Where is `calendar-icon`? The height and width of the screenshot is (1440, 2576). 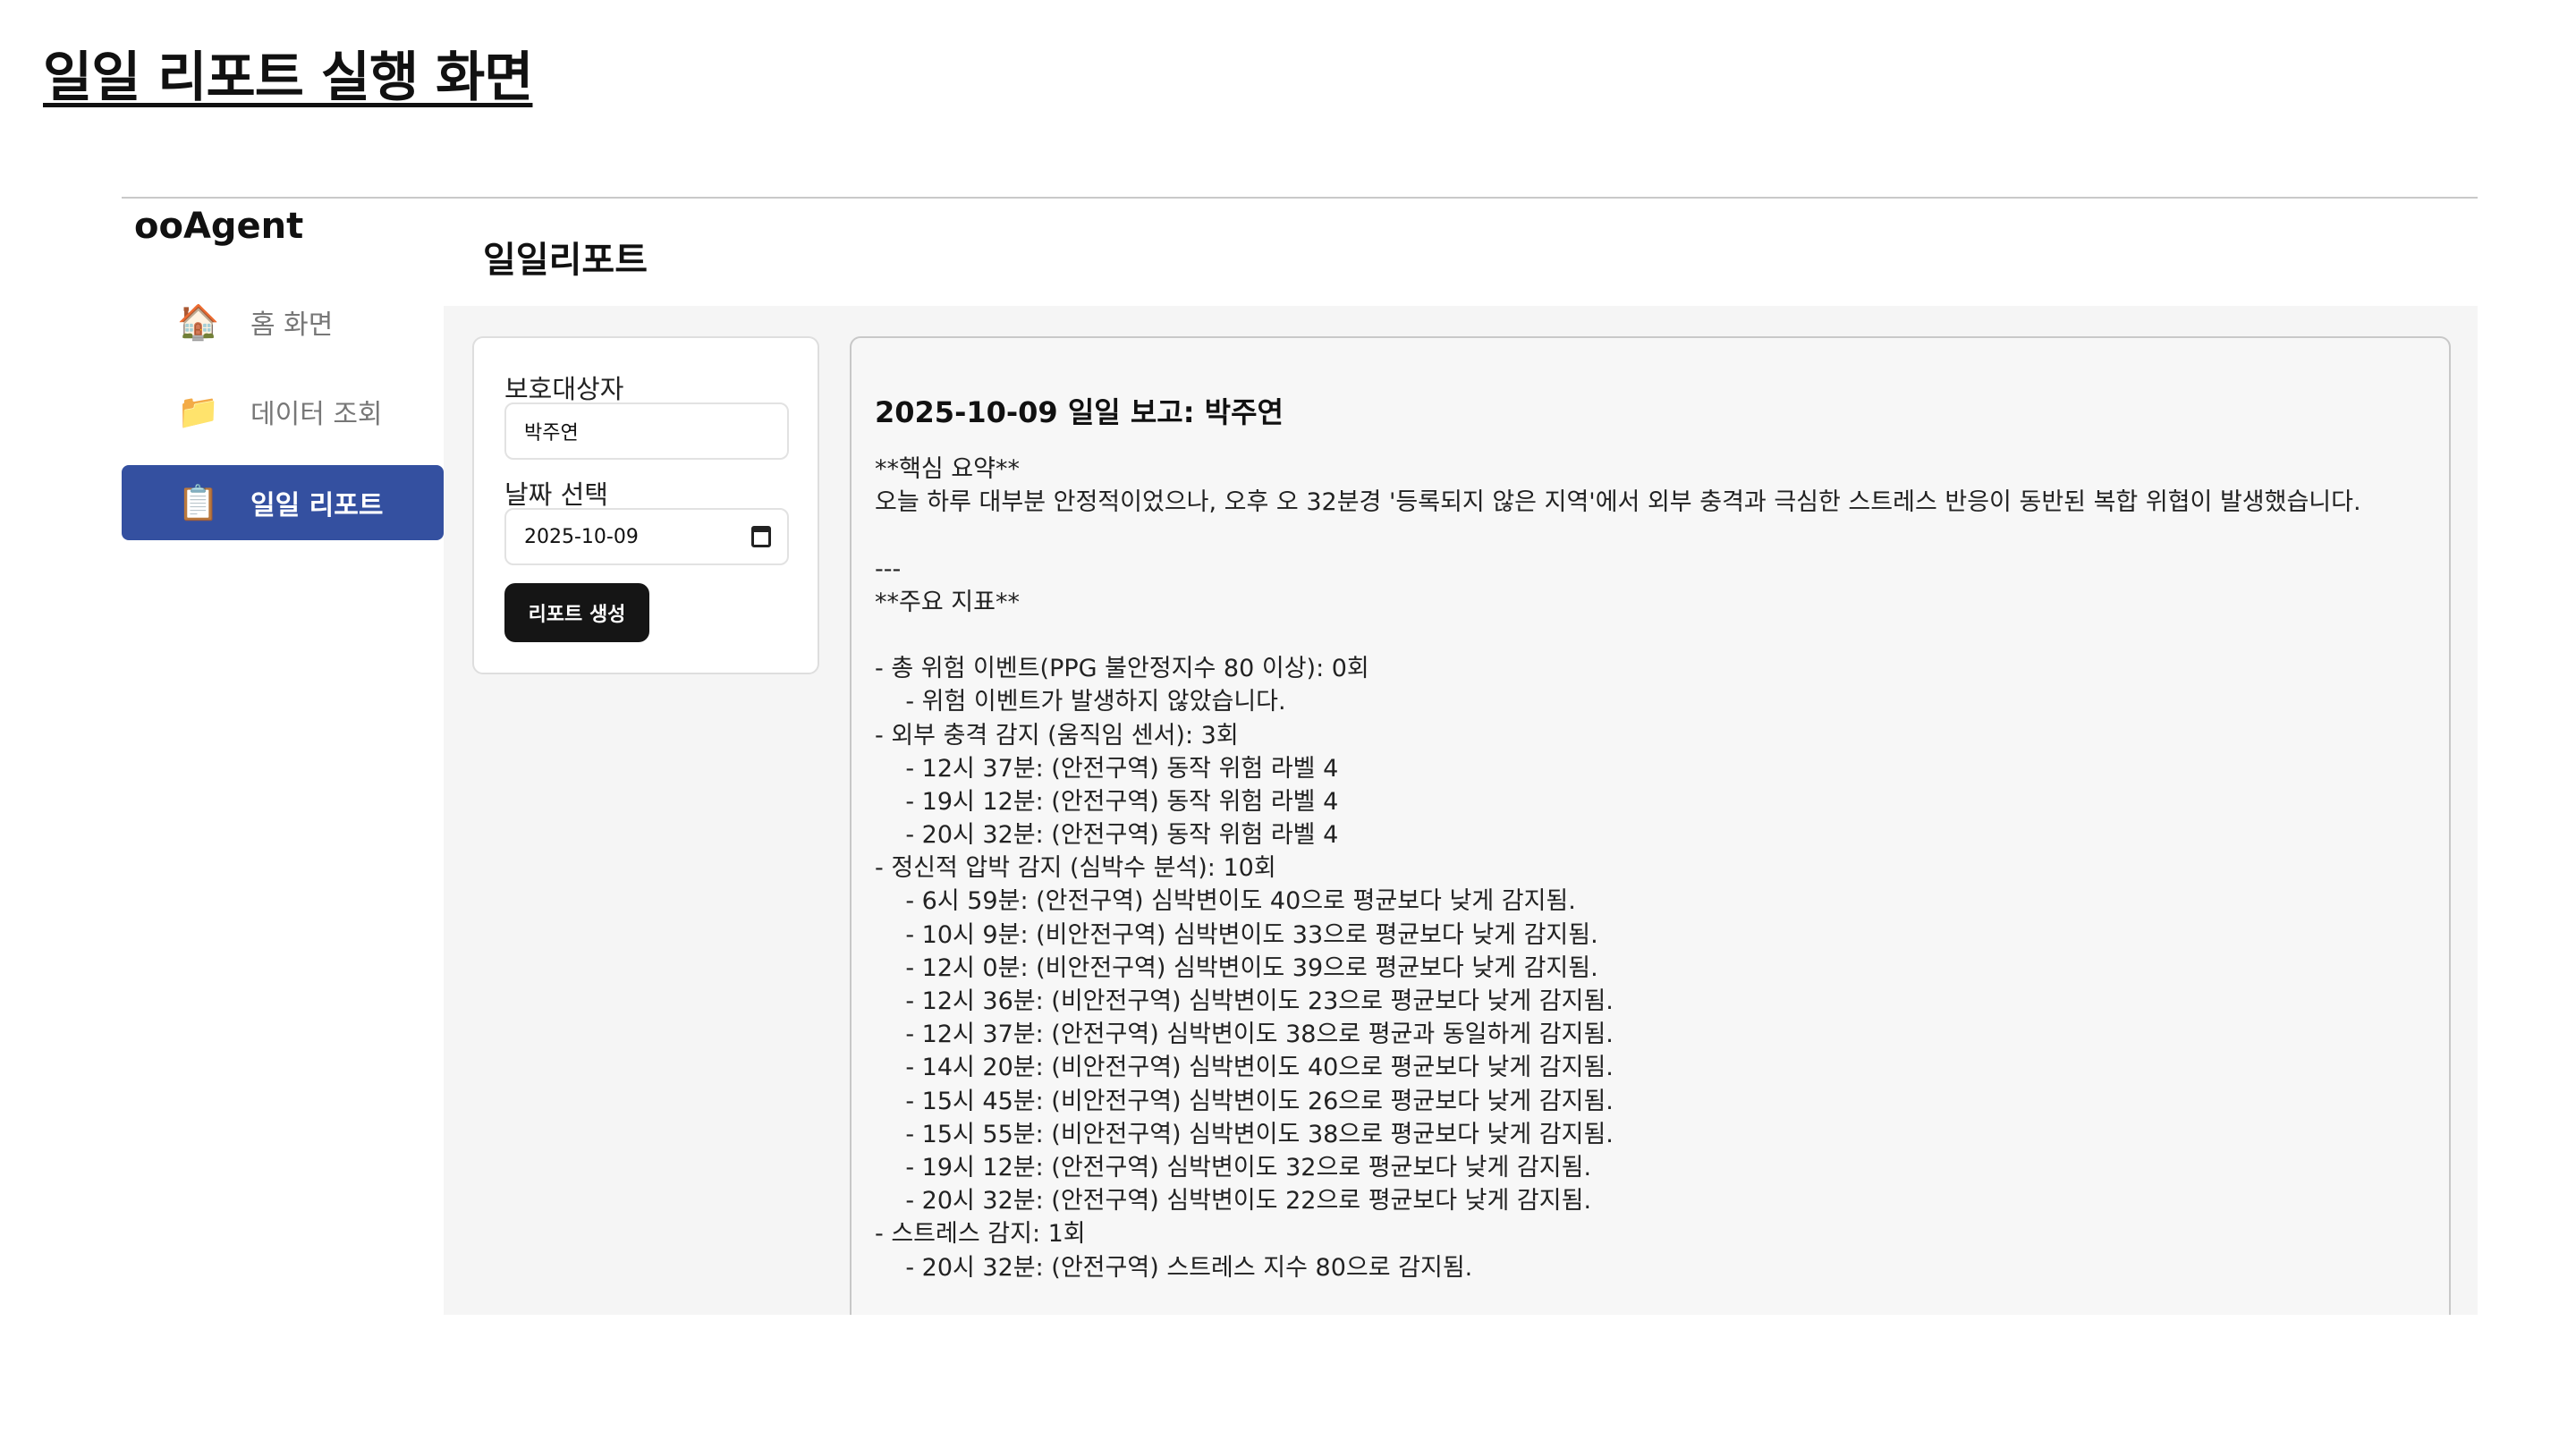
calendar-icon is located at coordinates (761, 536).